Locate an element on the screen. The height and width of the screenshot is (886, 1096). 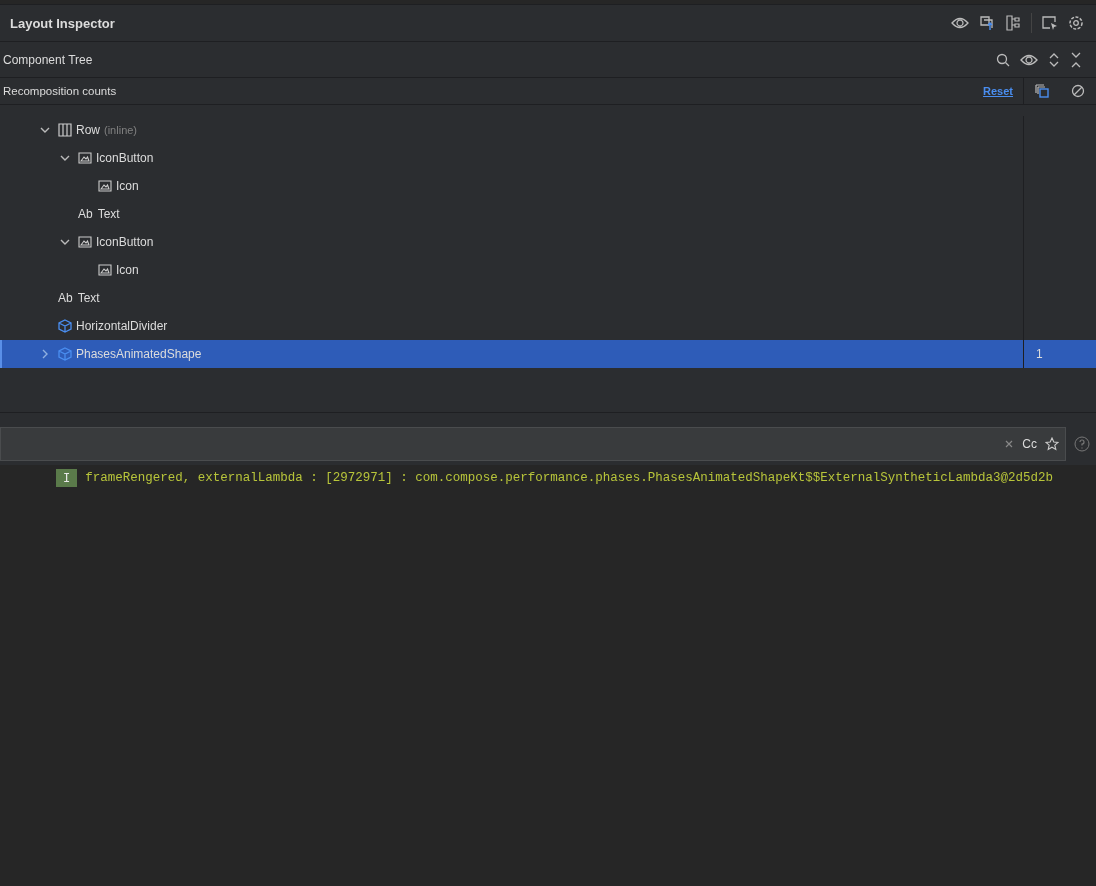
star-icon is located at coordinates (1052, 444).